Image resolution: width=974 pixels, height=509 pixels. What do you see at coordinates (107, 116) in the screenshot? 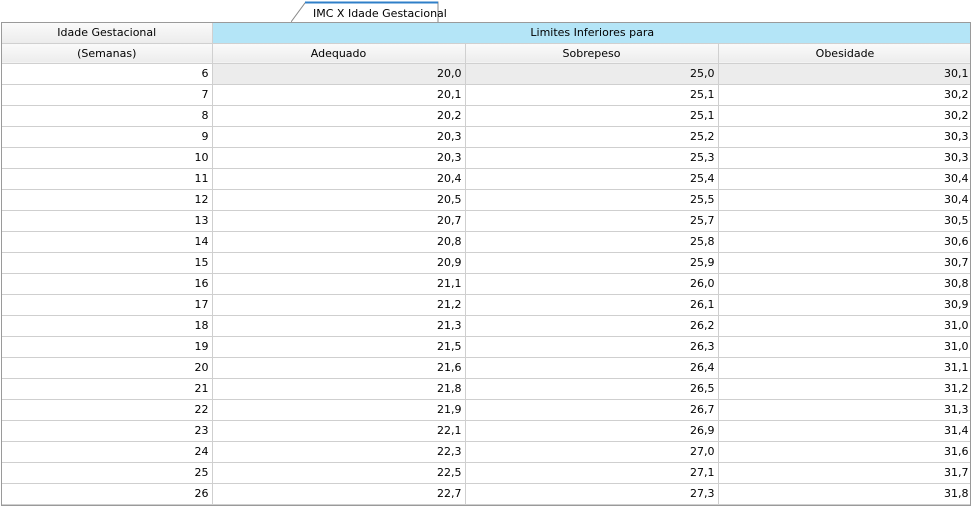
I see `cell-semana: 8` at bounding box center [107, 116].